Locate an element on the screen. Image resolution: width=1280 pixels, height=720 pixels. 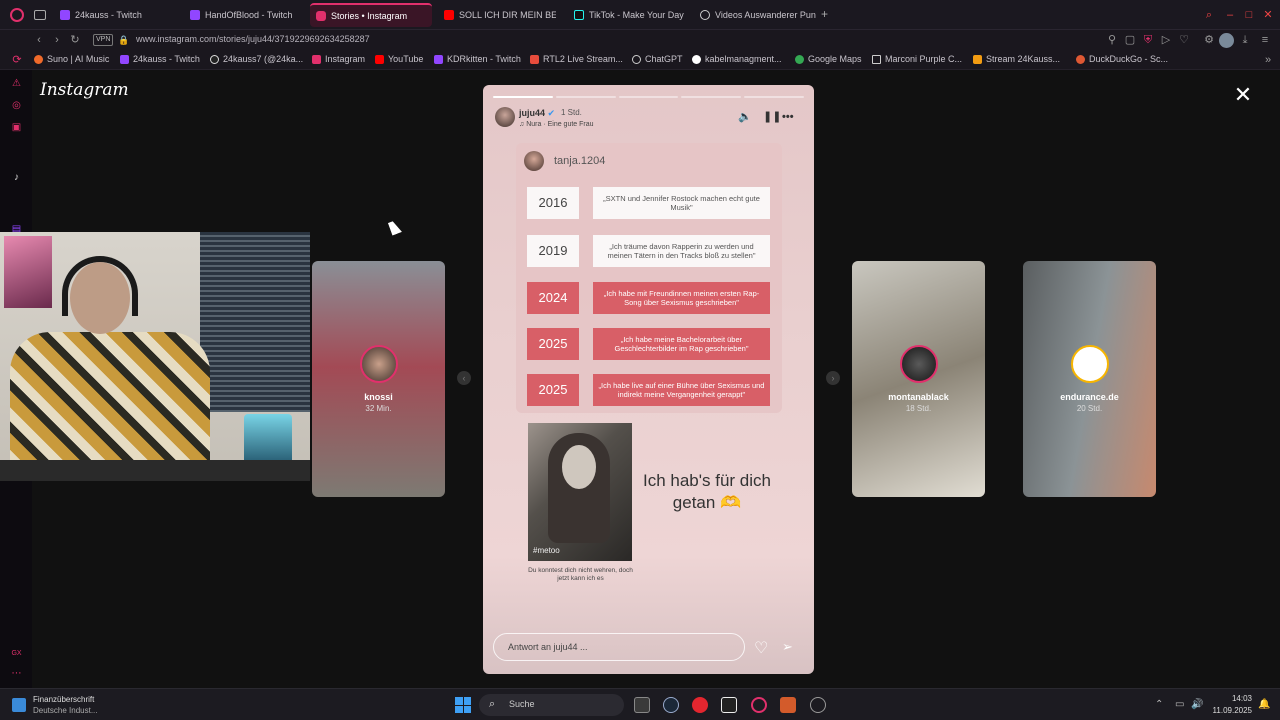
maximize-button: □ is located at coordinates (1249, 15).